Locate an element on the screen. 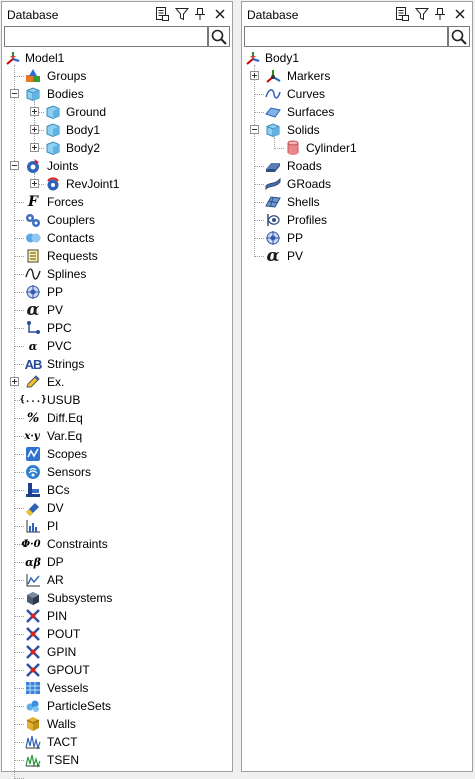 The image size is (475, 779). tree-item-particlesets: ParticleSets is located at coordinates (117, 706).